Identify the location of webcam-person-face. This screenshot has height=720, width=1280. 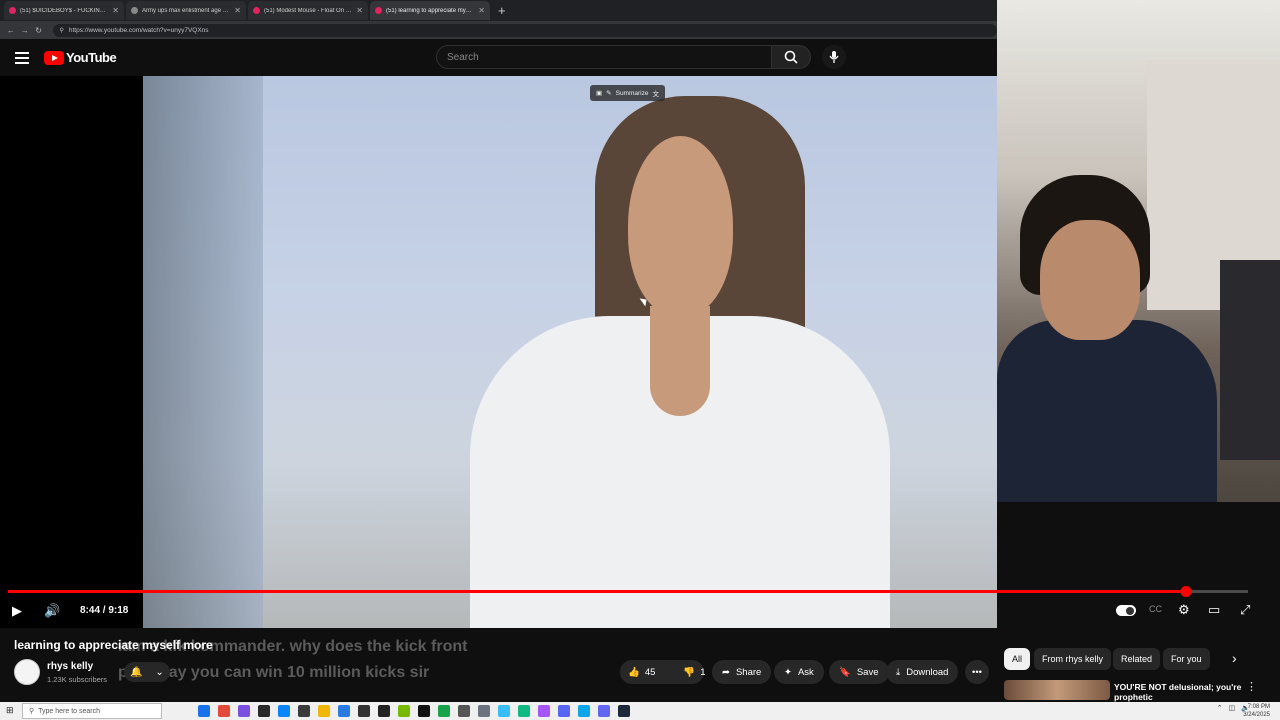
(1090, 280).